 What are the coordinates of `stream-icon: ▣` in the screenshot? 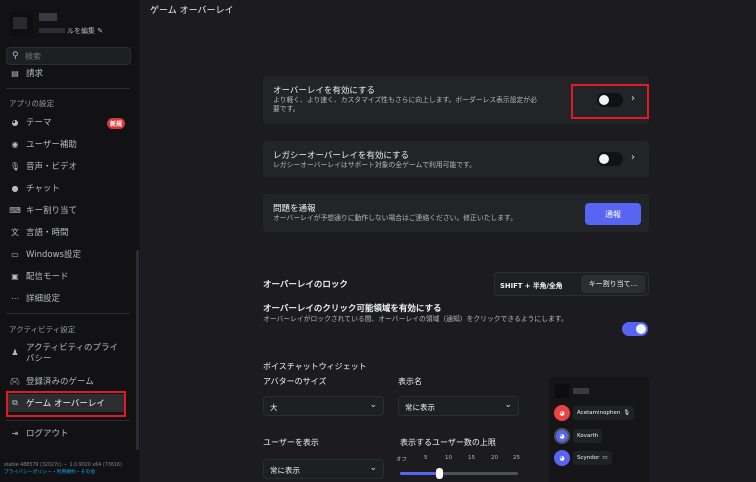 It's located at (15, 276).